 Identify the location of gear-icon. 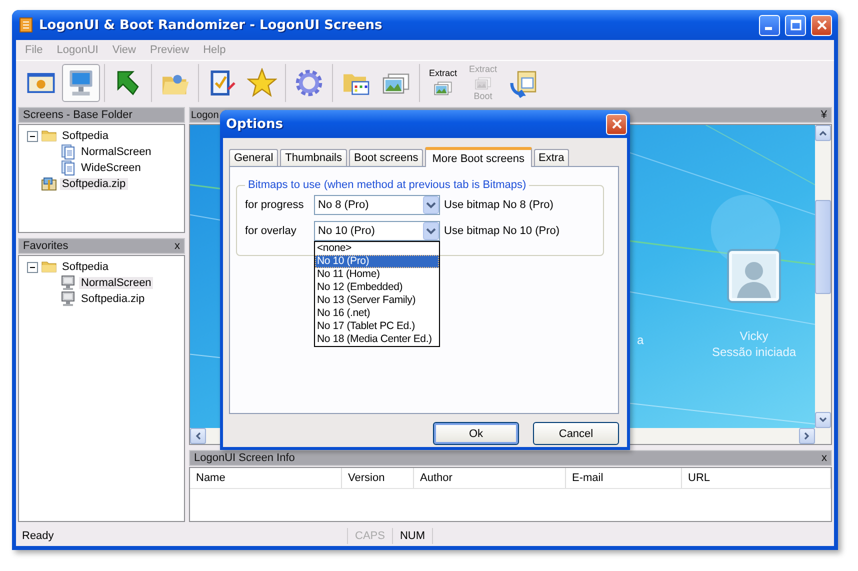
(309, 83).